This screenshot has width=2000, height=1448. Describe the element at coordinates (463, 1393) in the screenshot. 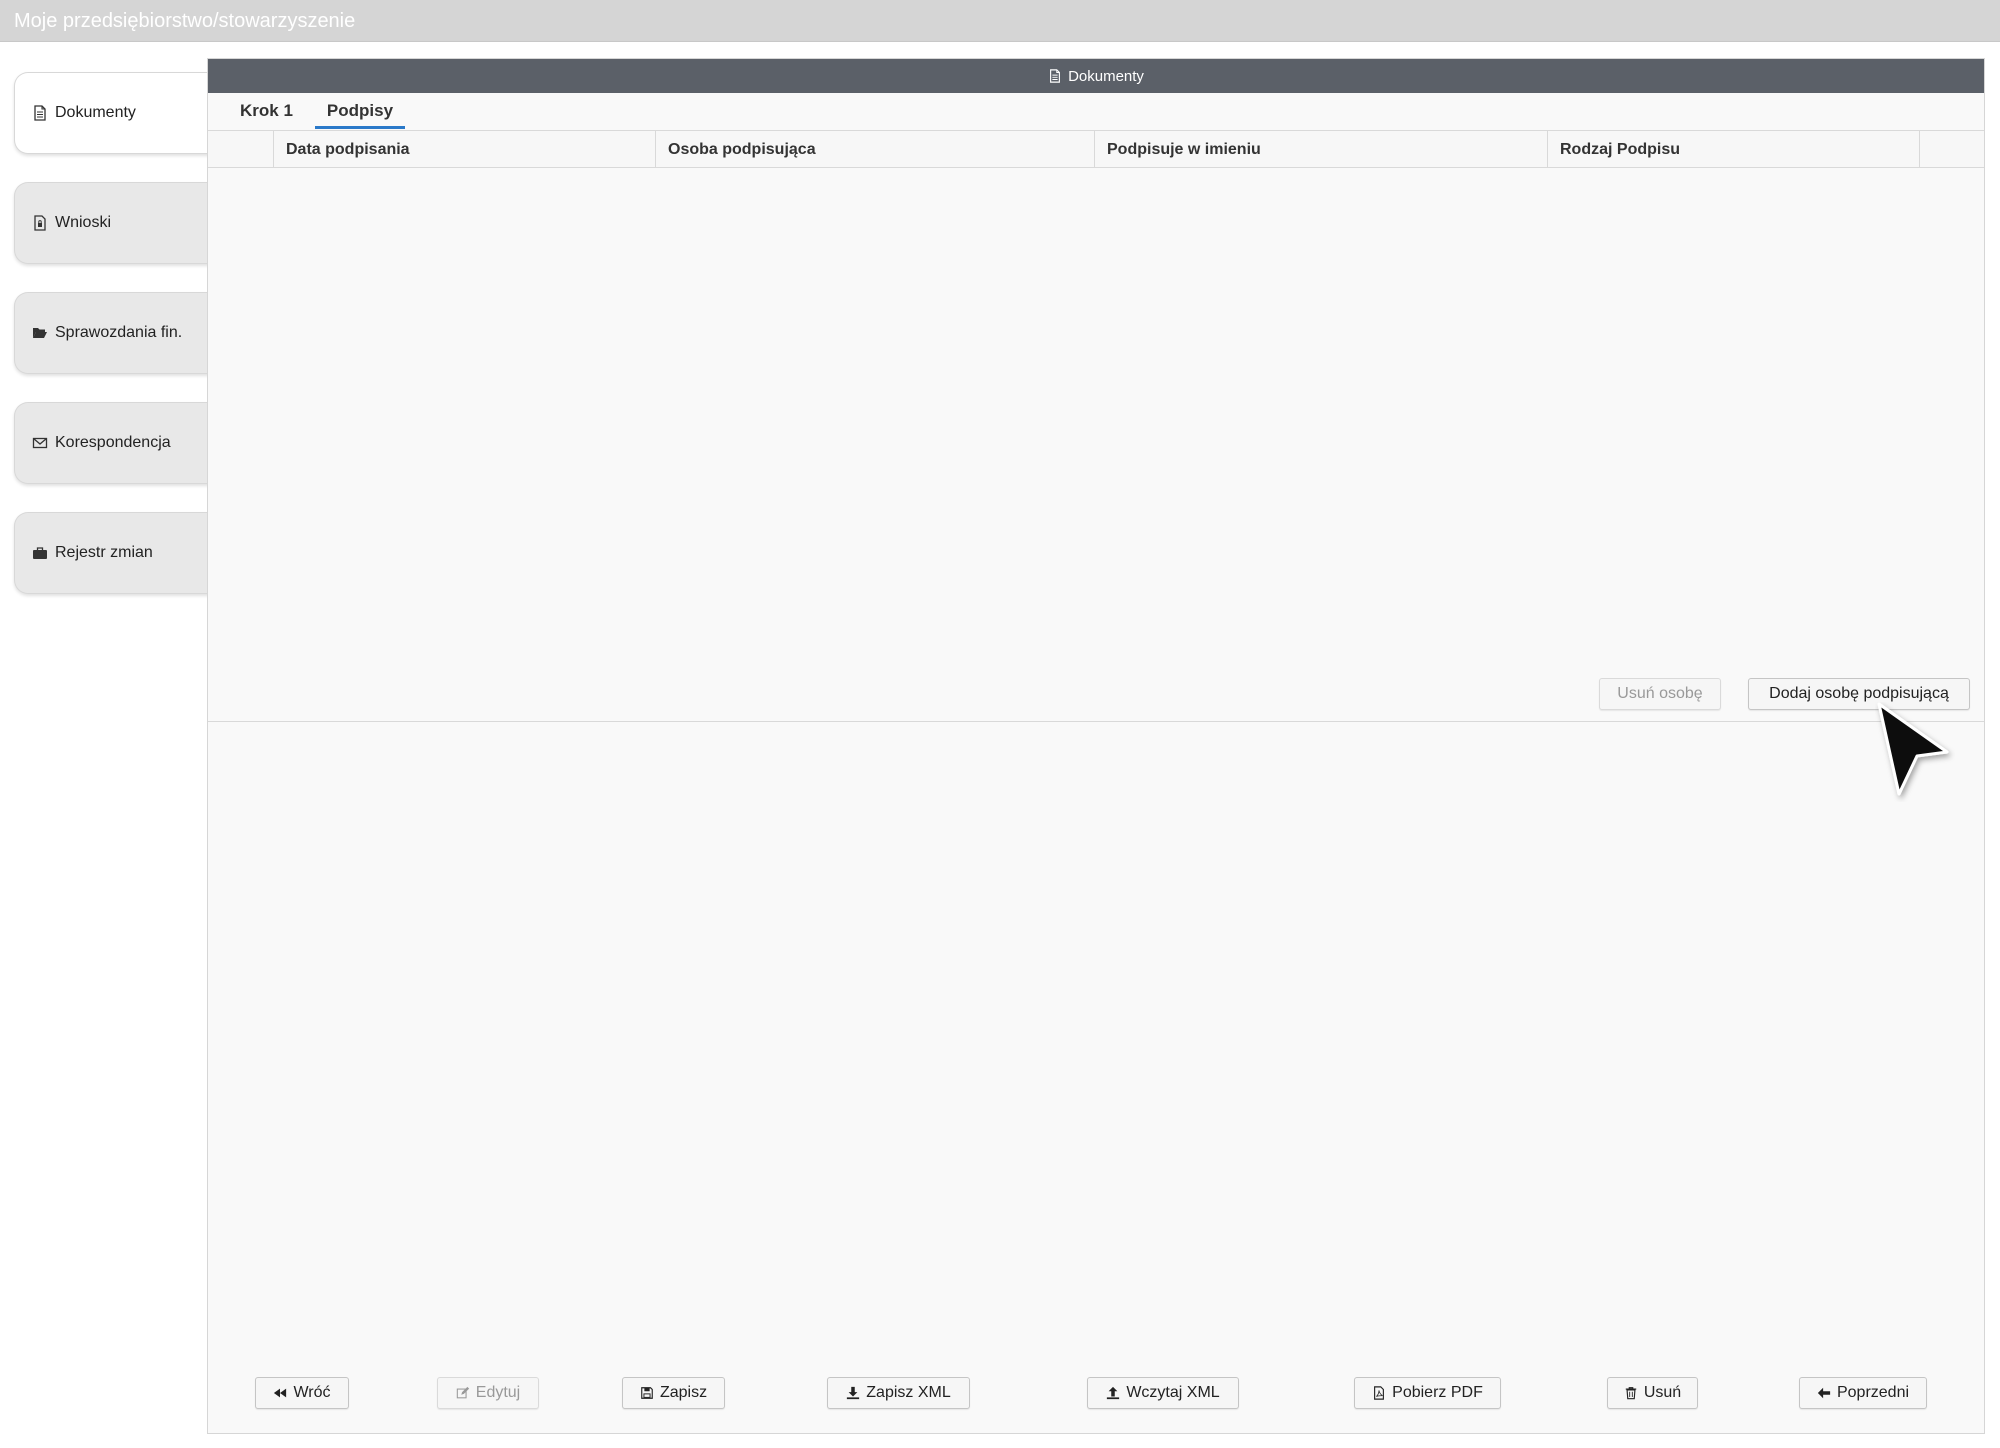

I see `edit-icon` at that location.